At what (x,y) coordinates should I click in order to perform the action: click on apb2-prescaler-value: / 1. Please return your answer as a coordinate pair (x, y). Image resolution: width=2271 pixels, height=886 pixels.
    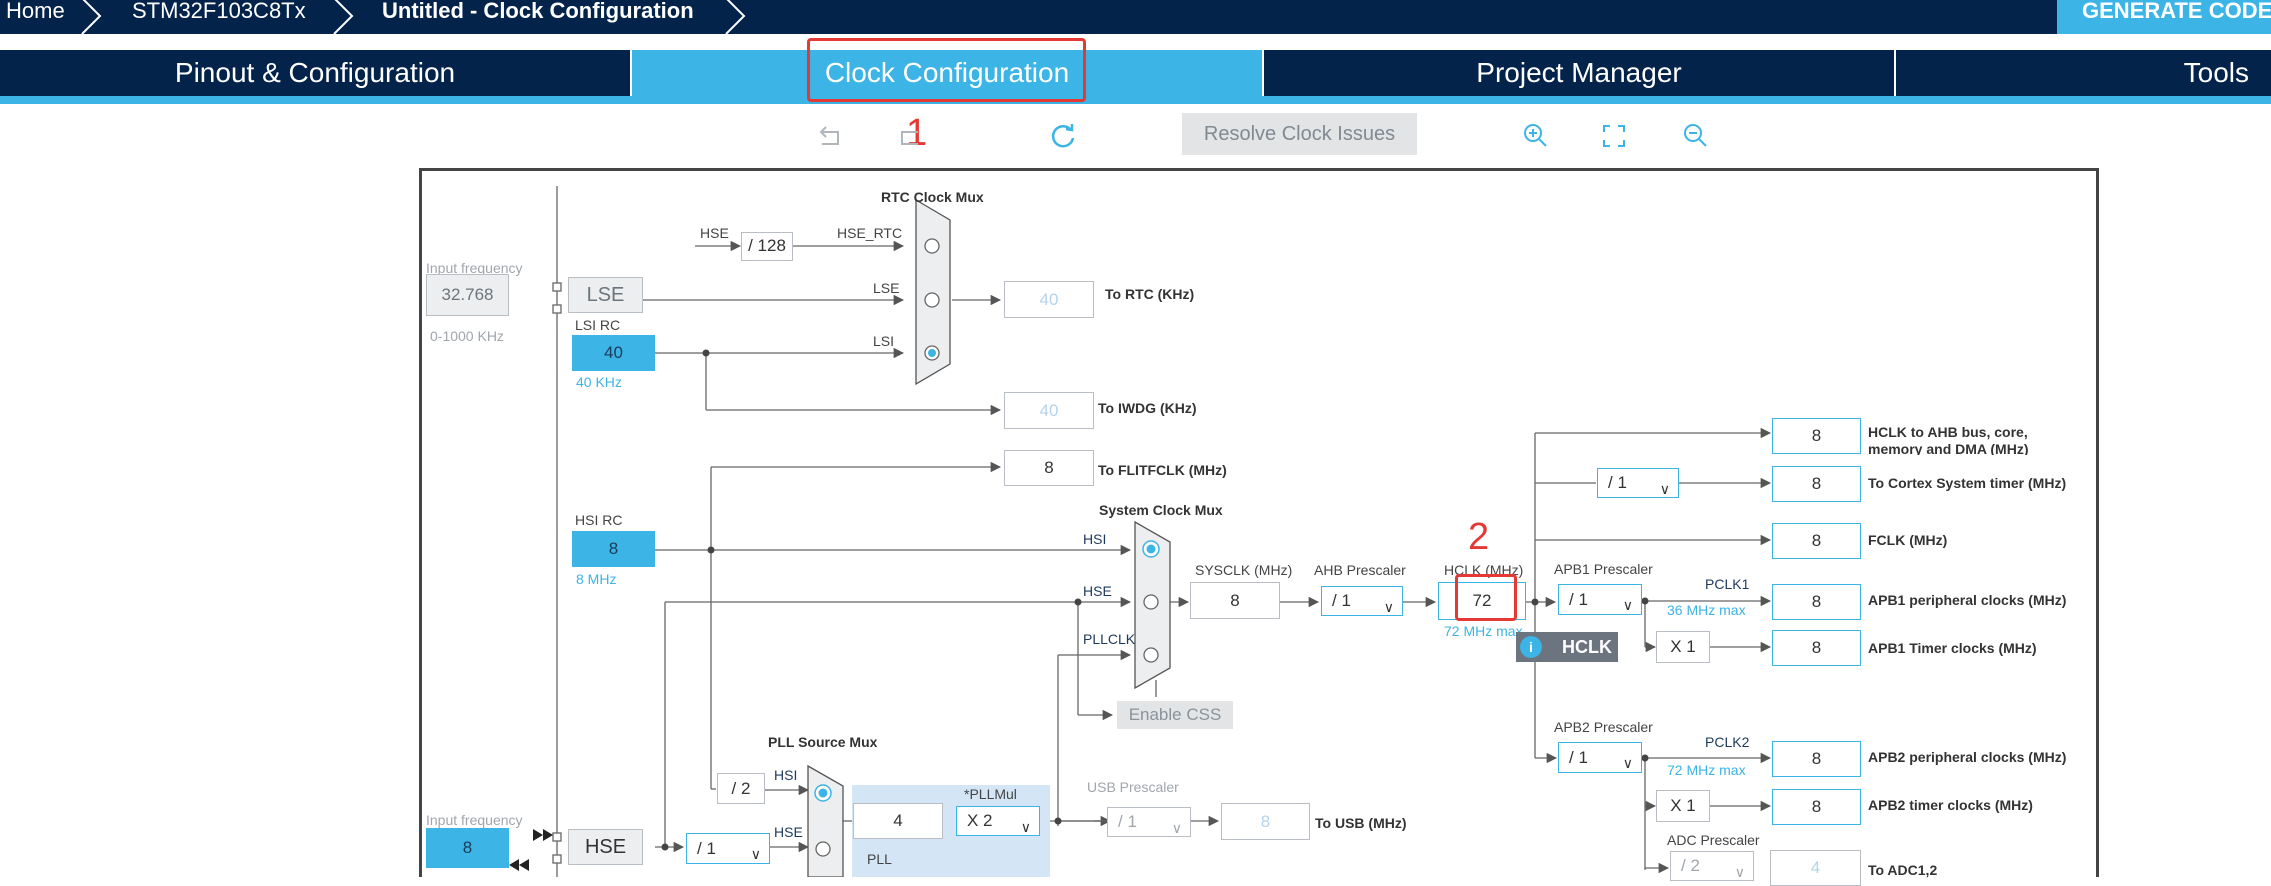
    Looking at the image, I should click on (1578, 757).